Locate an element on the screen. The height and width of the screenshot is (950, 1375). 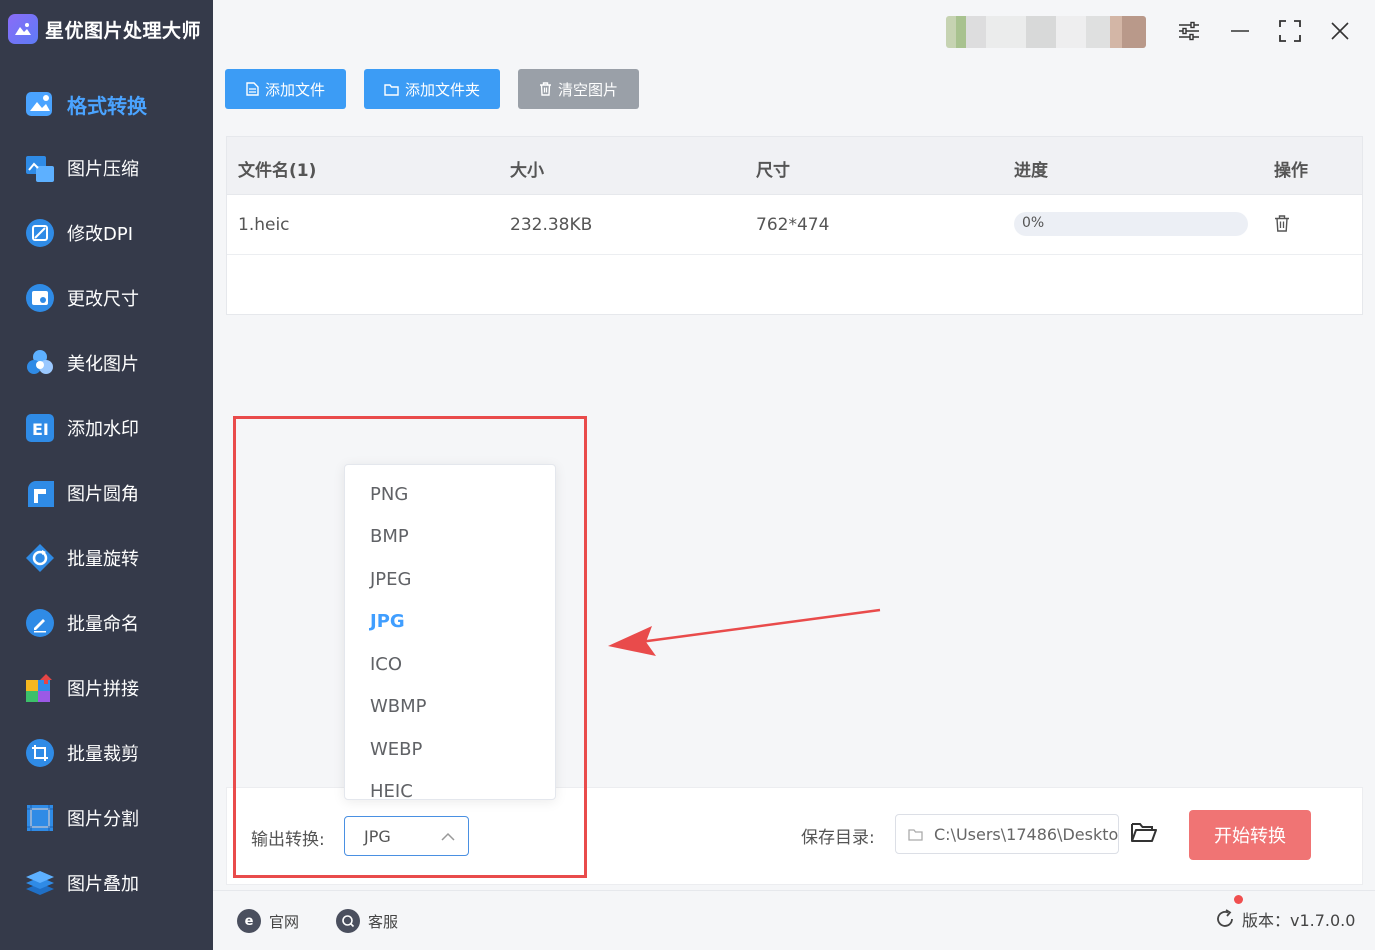
compress-icon is located at coordinates (40, 168).